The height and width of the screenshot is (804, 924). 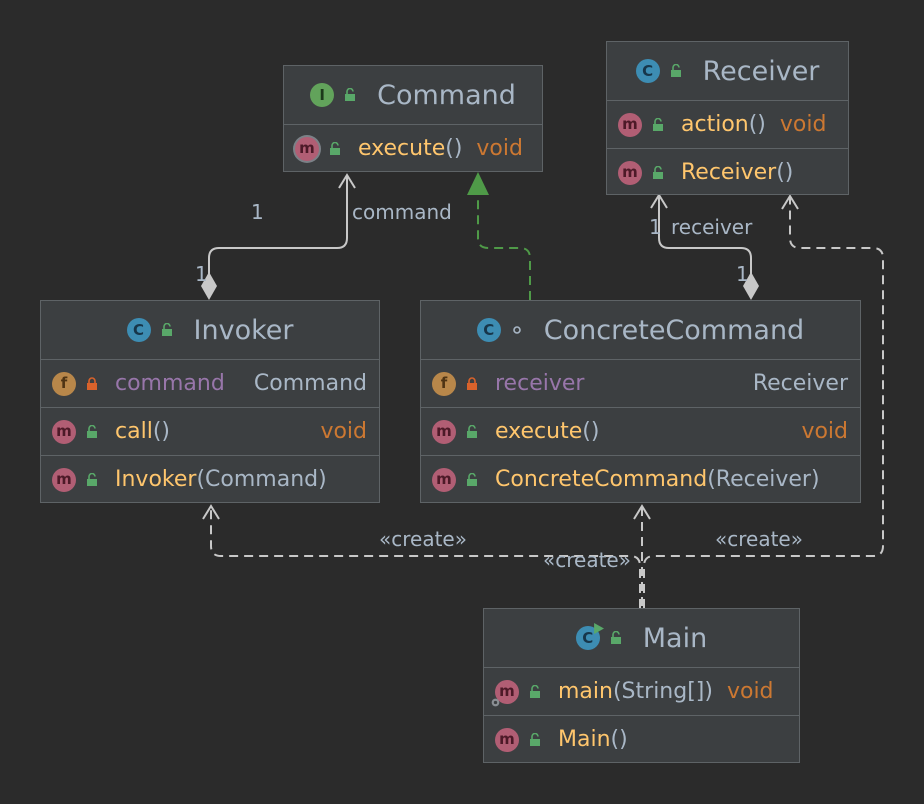 What do you see at coordinates (307, 148) in the screenshot?
I see `abstract-method-icon: m` at bounding box center [307, 148].